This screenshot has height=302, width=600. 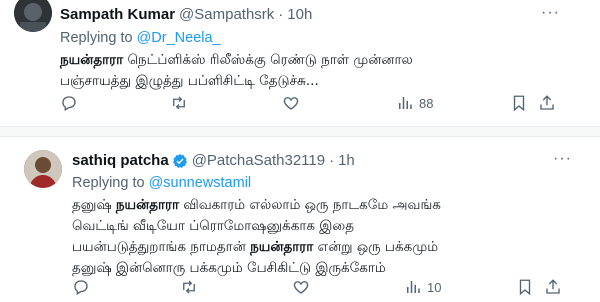 I want to click on action-bar: 10, so click(x=300, y=290).